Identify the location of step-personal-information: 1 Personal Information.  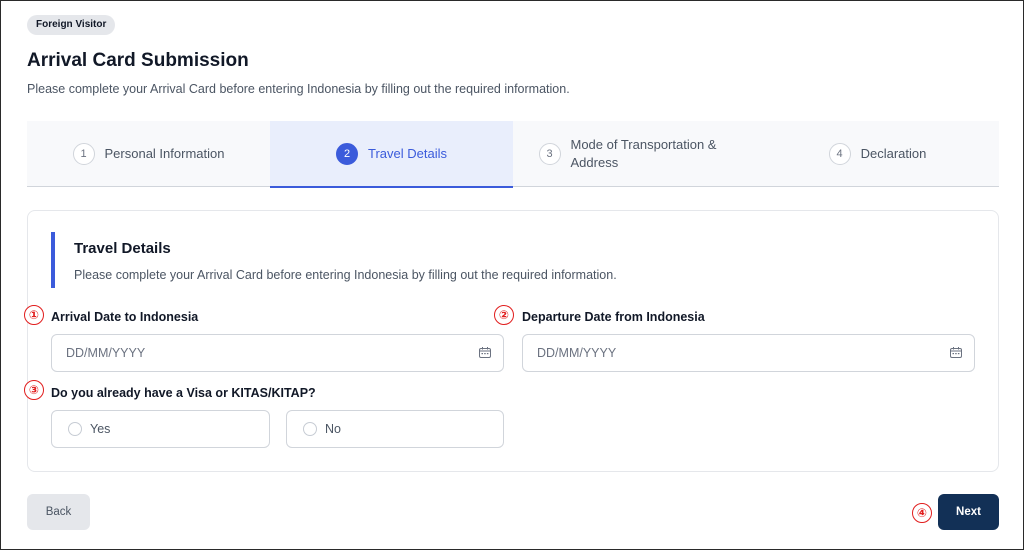
(148, 154).